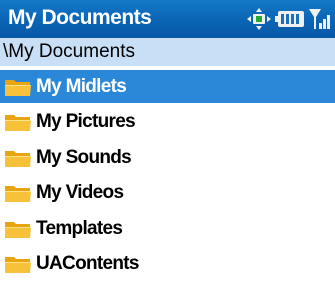  I want to click on folder-item-label: Templates, so click(79, 228).